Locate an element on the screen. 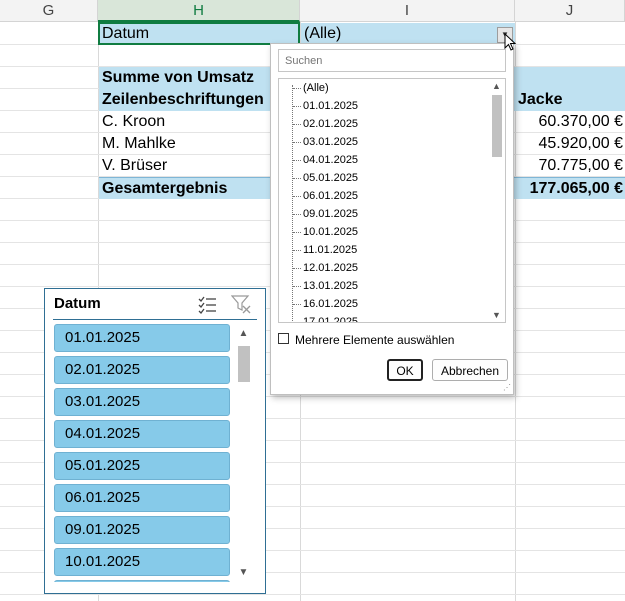 This screenshot has width=625, height=601. column-header-h: H is located at coordinates (199, 11).